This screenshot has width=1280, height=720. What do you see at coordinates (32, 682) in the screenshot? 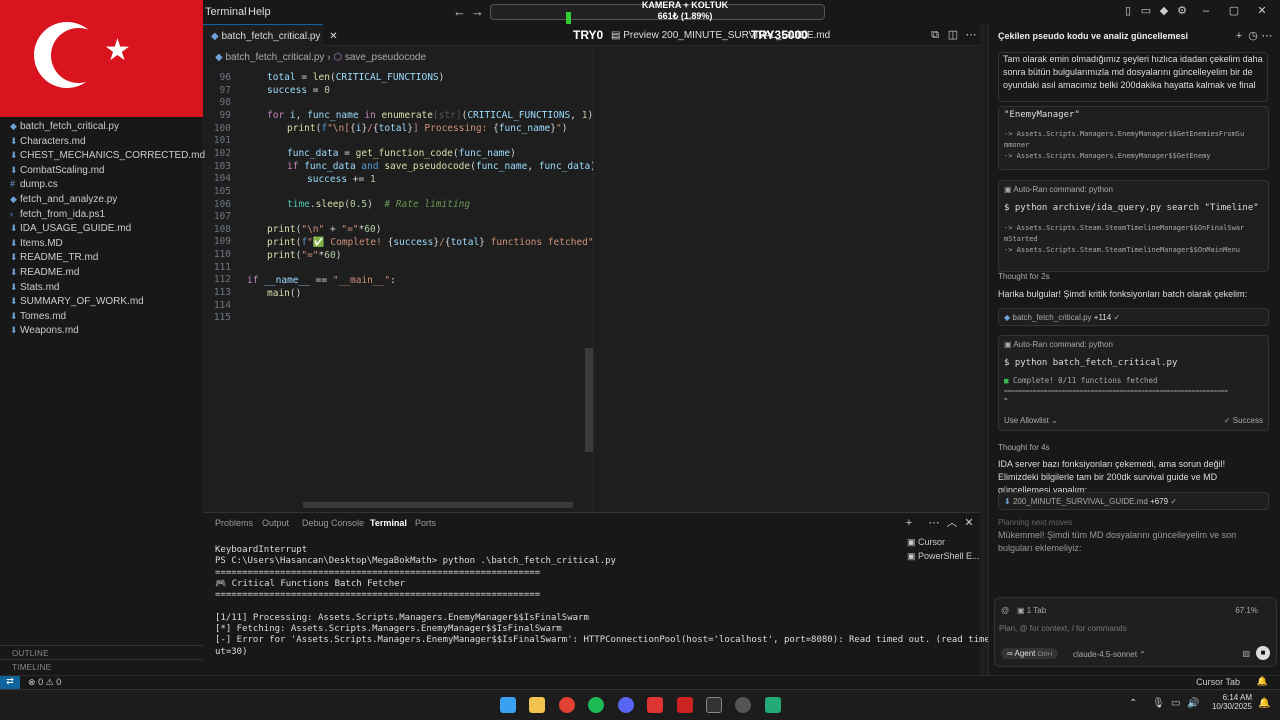
I see `error-icon: ⊗` at bounding box center [32, 682].